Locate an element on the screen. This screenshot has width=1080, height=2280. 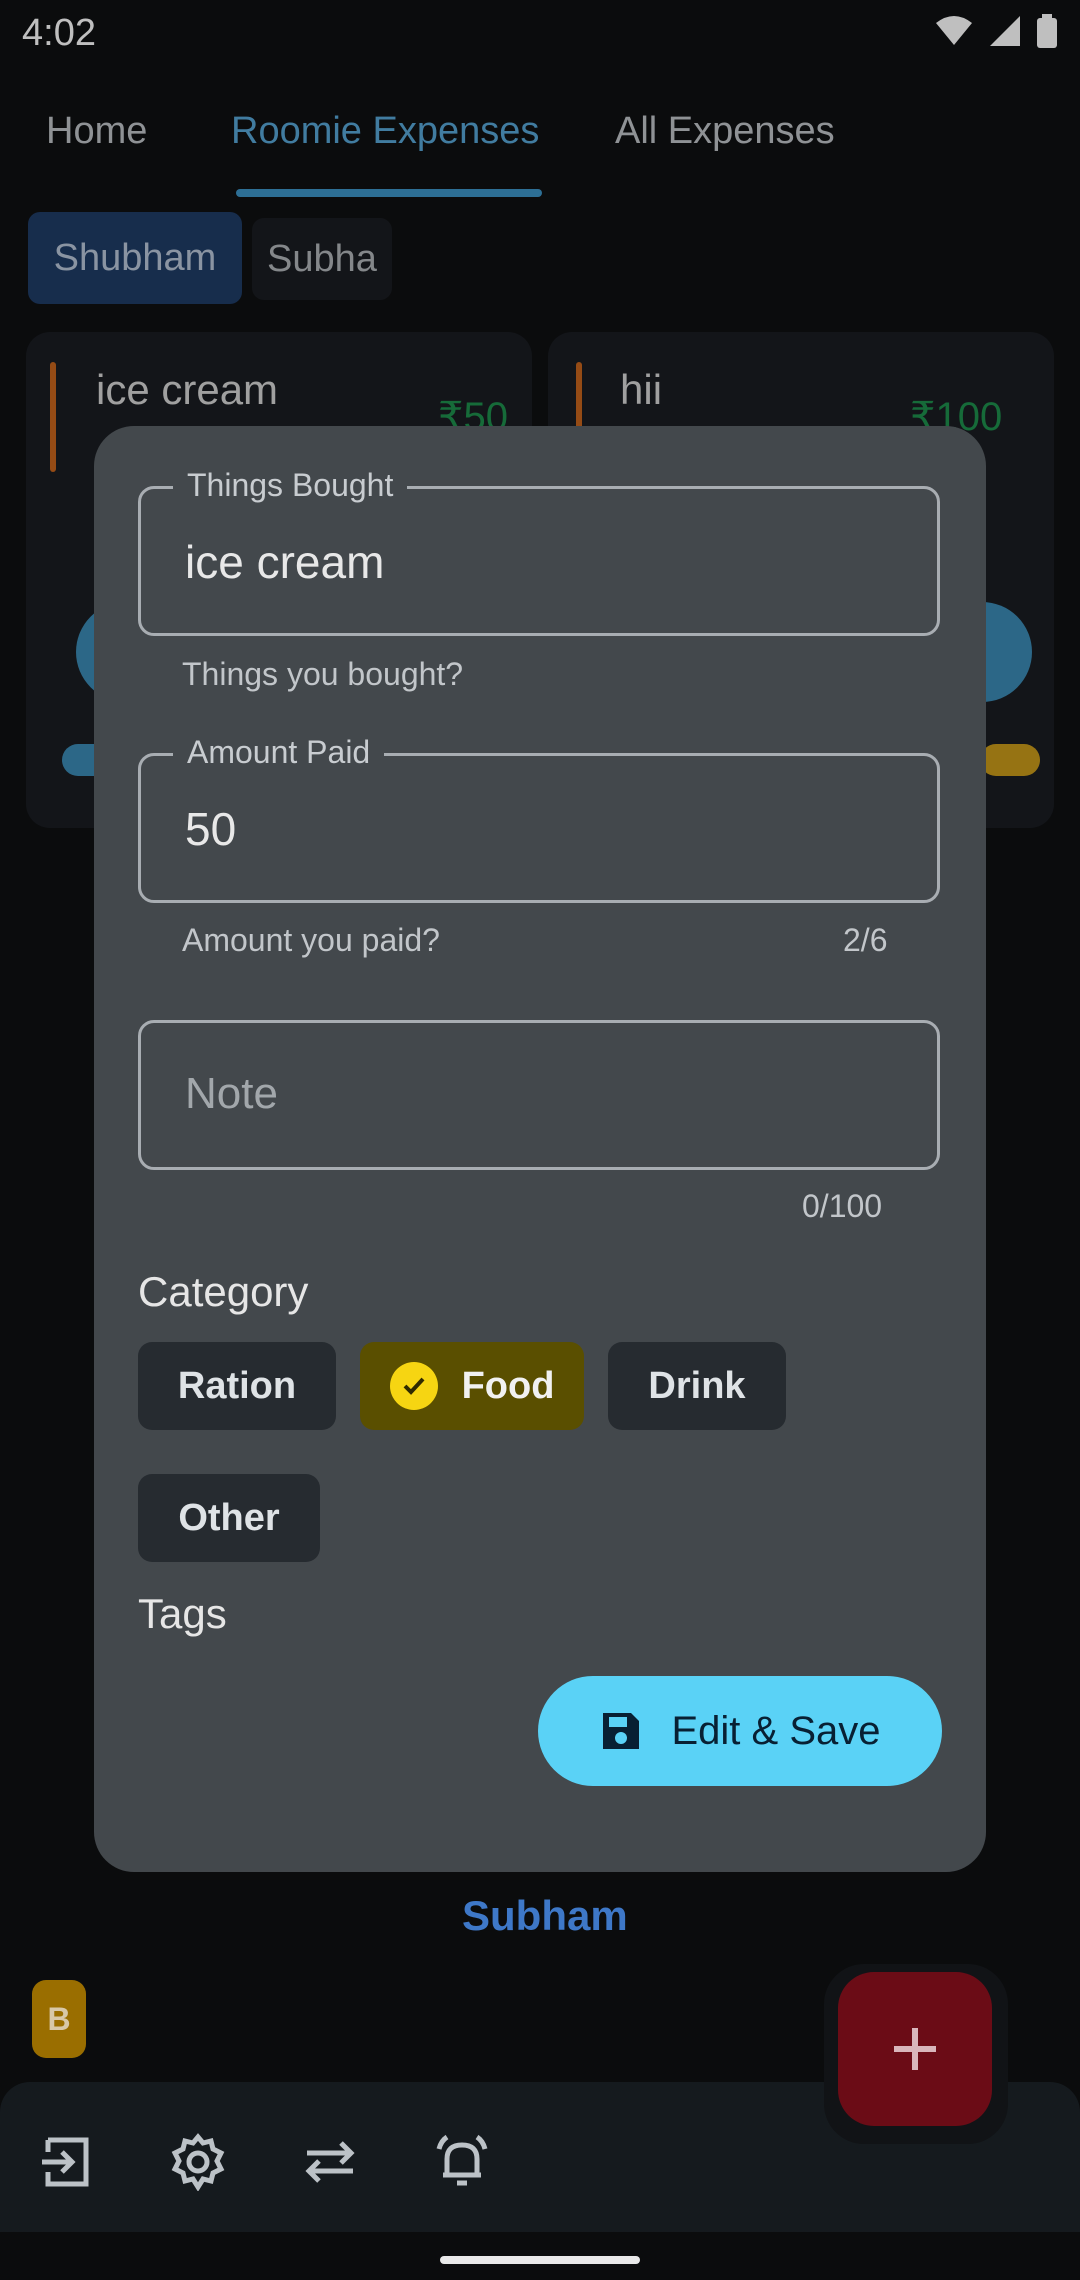
user-badge: B is located at coordinates (59, 2019).